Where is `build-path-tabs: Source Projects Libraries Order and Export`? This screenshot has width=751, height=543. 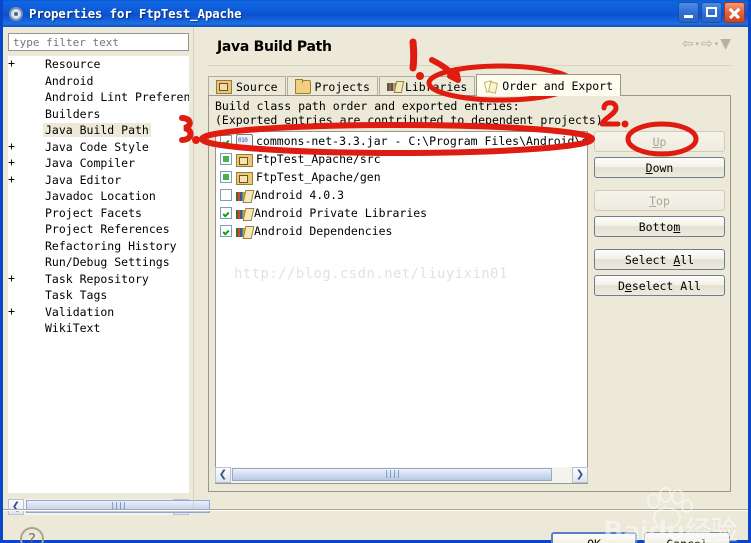 build-path-tabs: Source Projects Libraries Order and Export is located at coordinates (415, 85).